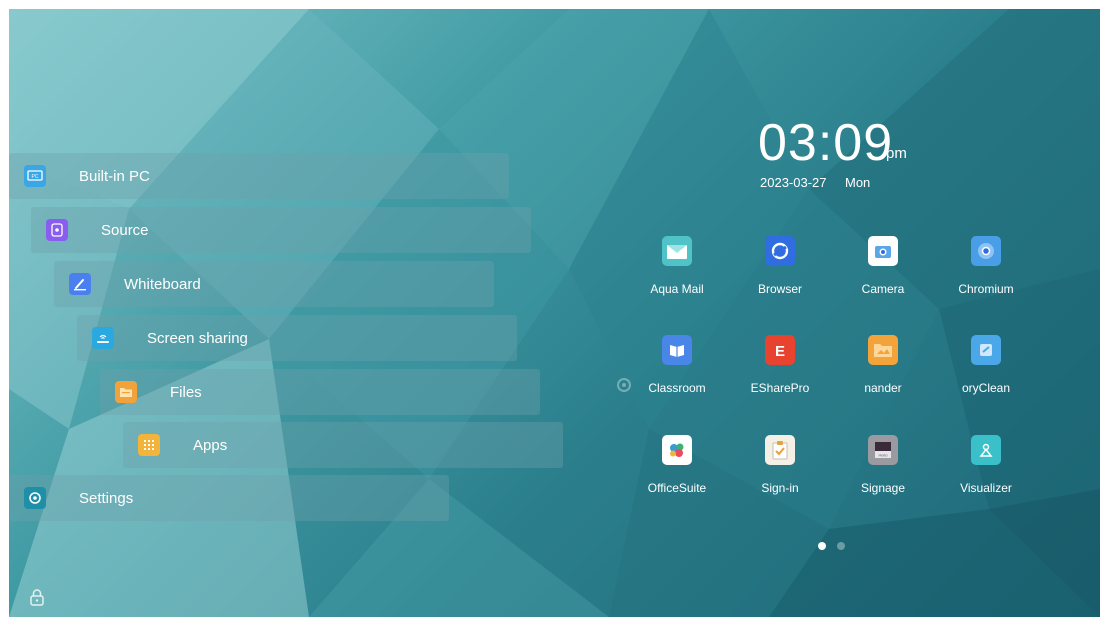 The image size is (1106, 617). I want to click on menu-item-label: Built-in PC, so click(114, 176).